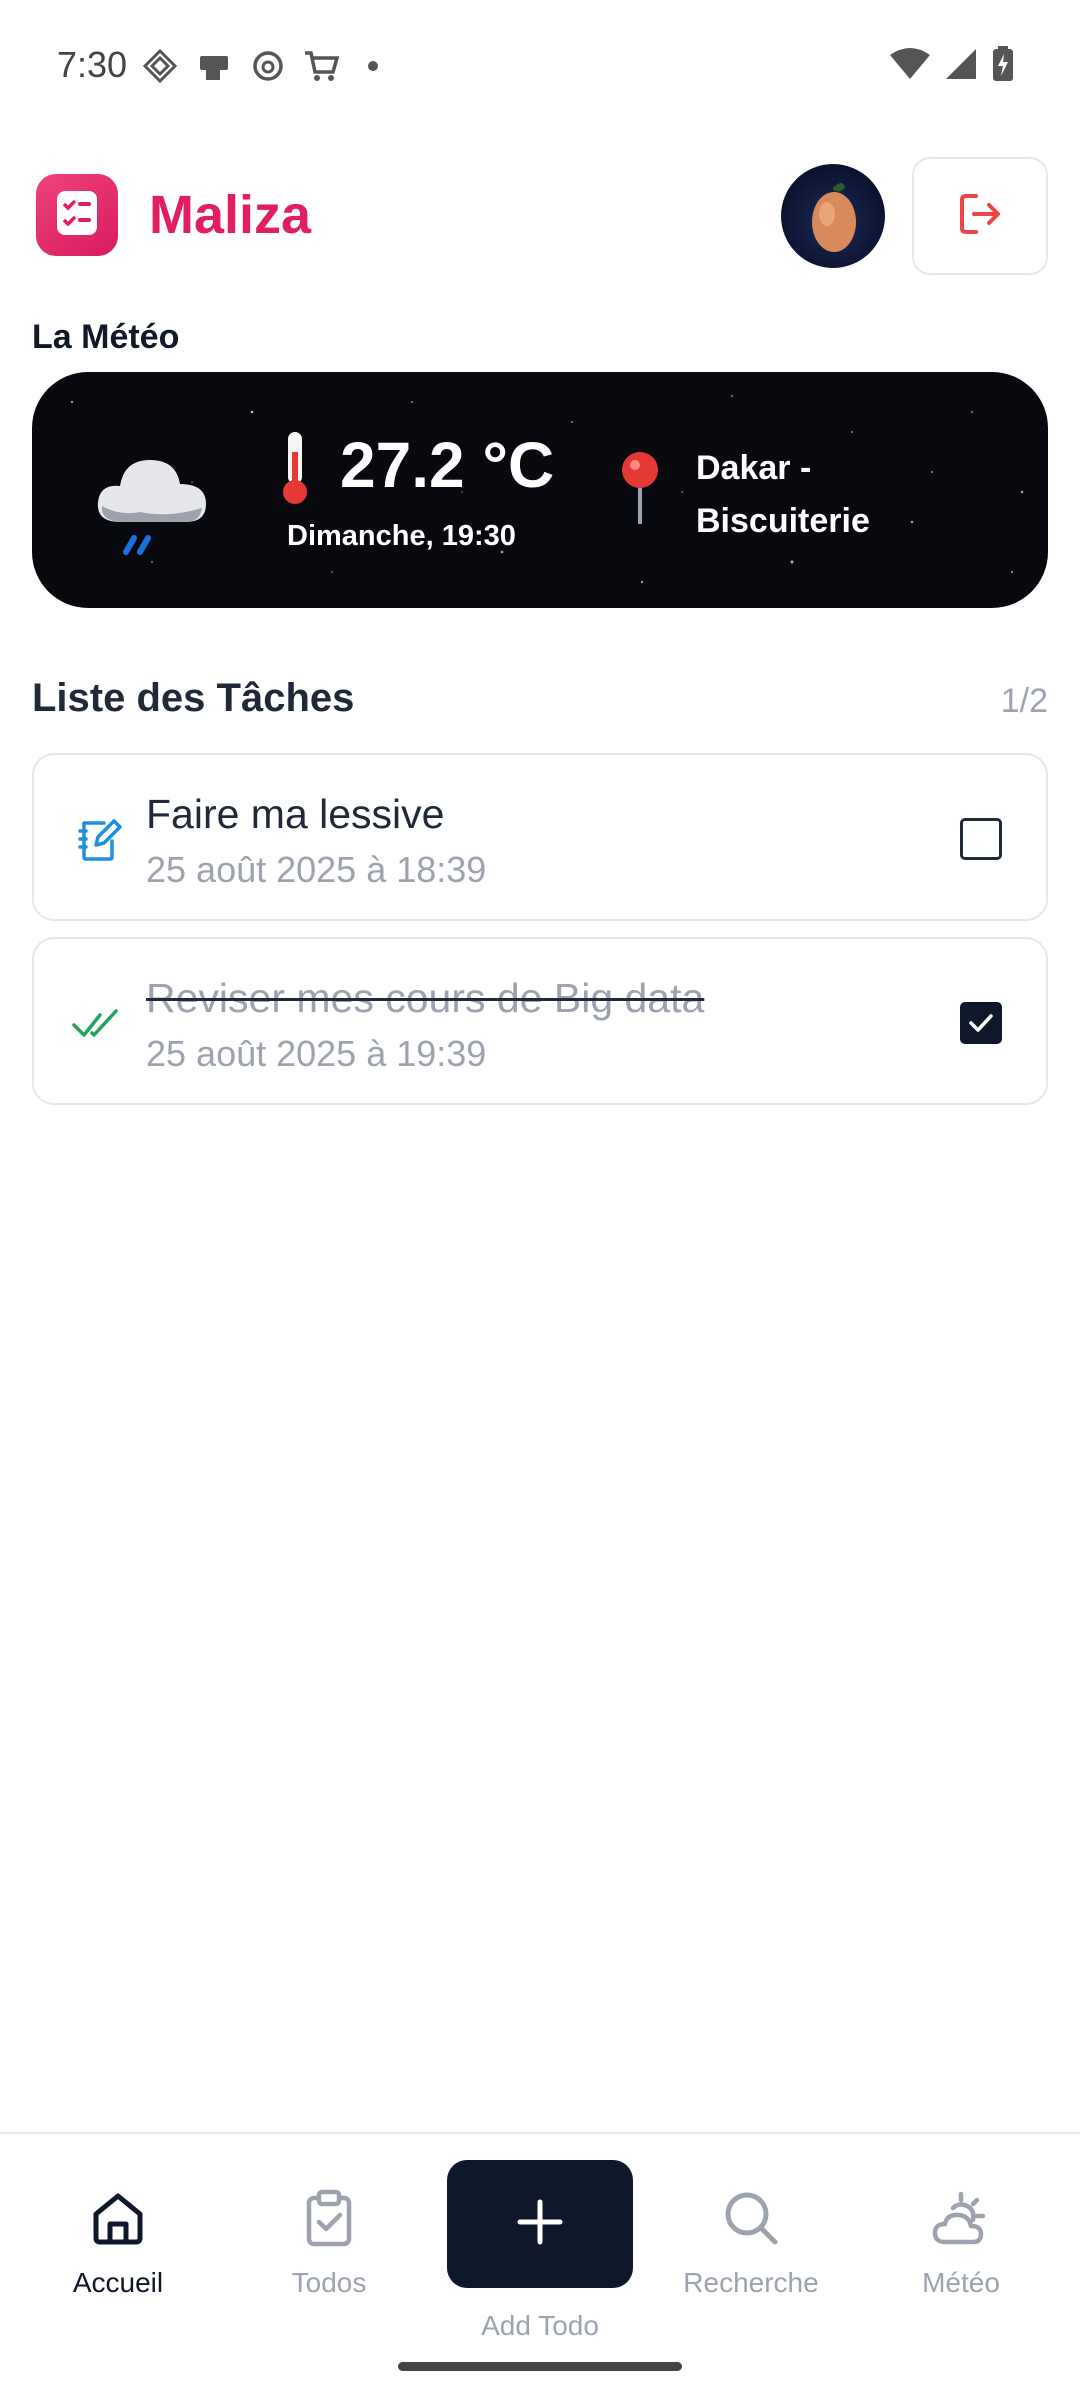 This screenshot has height=2400, width=1080. I want to click on clipboard-check-icon, so click(329, 2220).